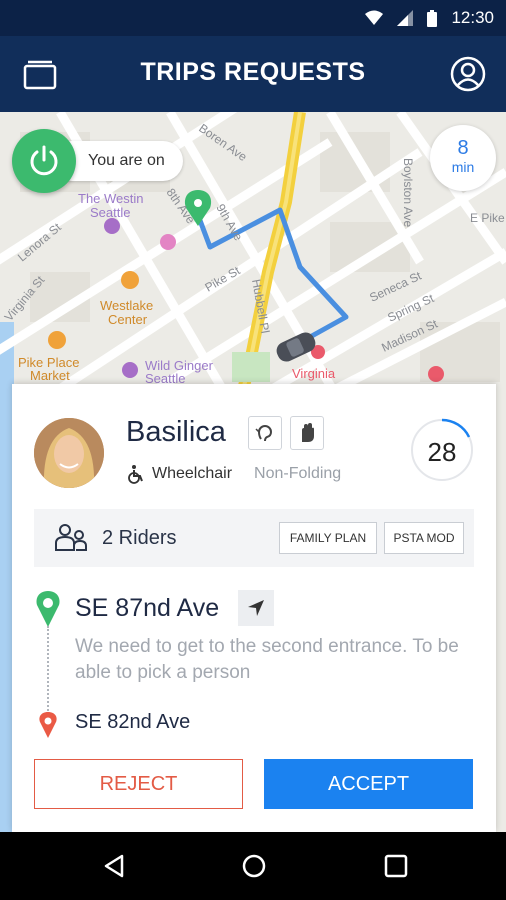  What do you see at coordinates (111, 198) in the screenshot?
I see `map-label-westin1: The Westin` at bounding box center [111, 198].